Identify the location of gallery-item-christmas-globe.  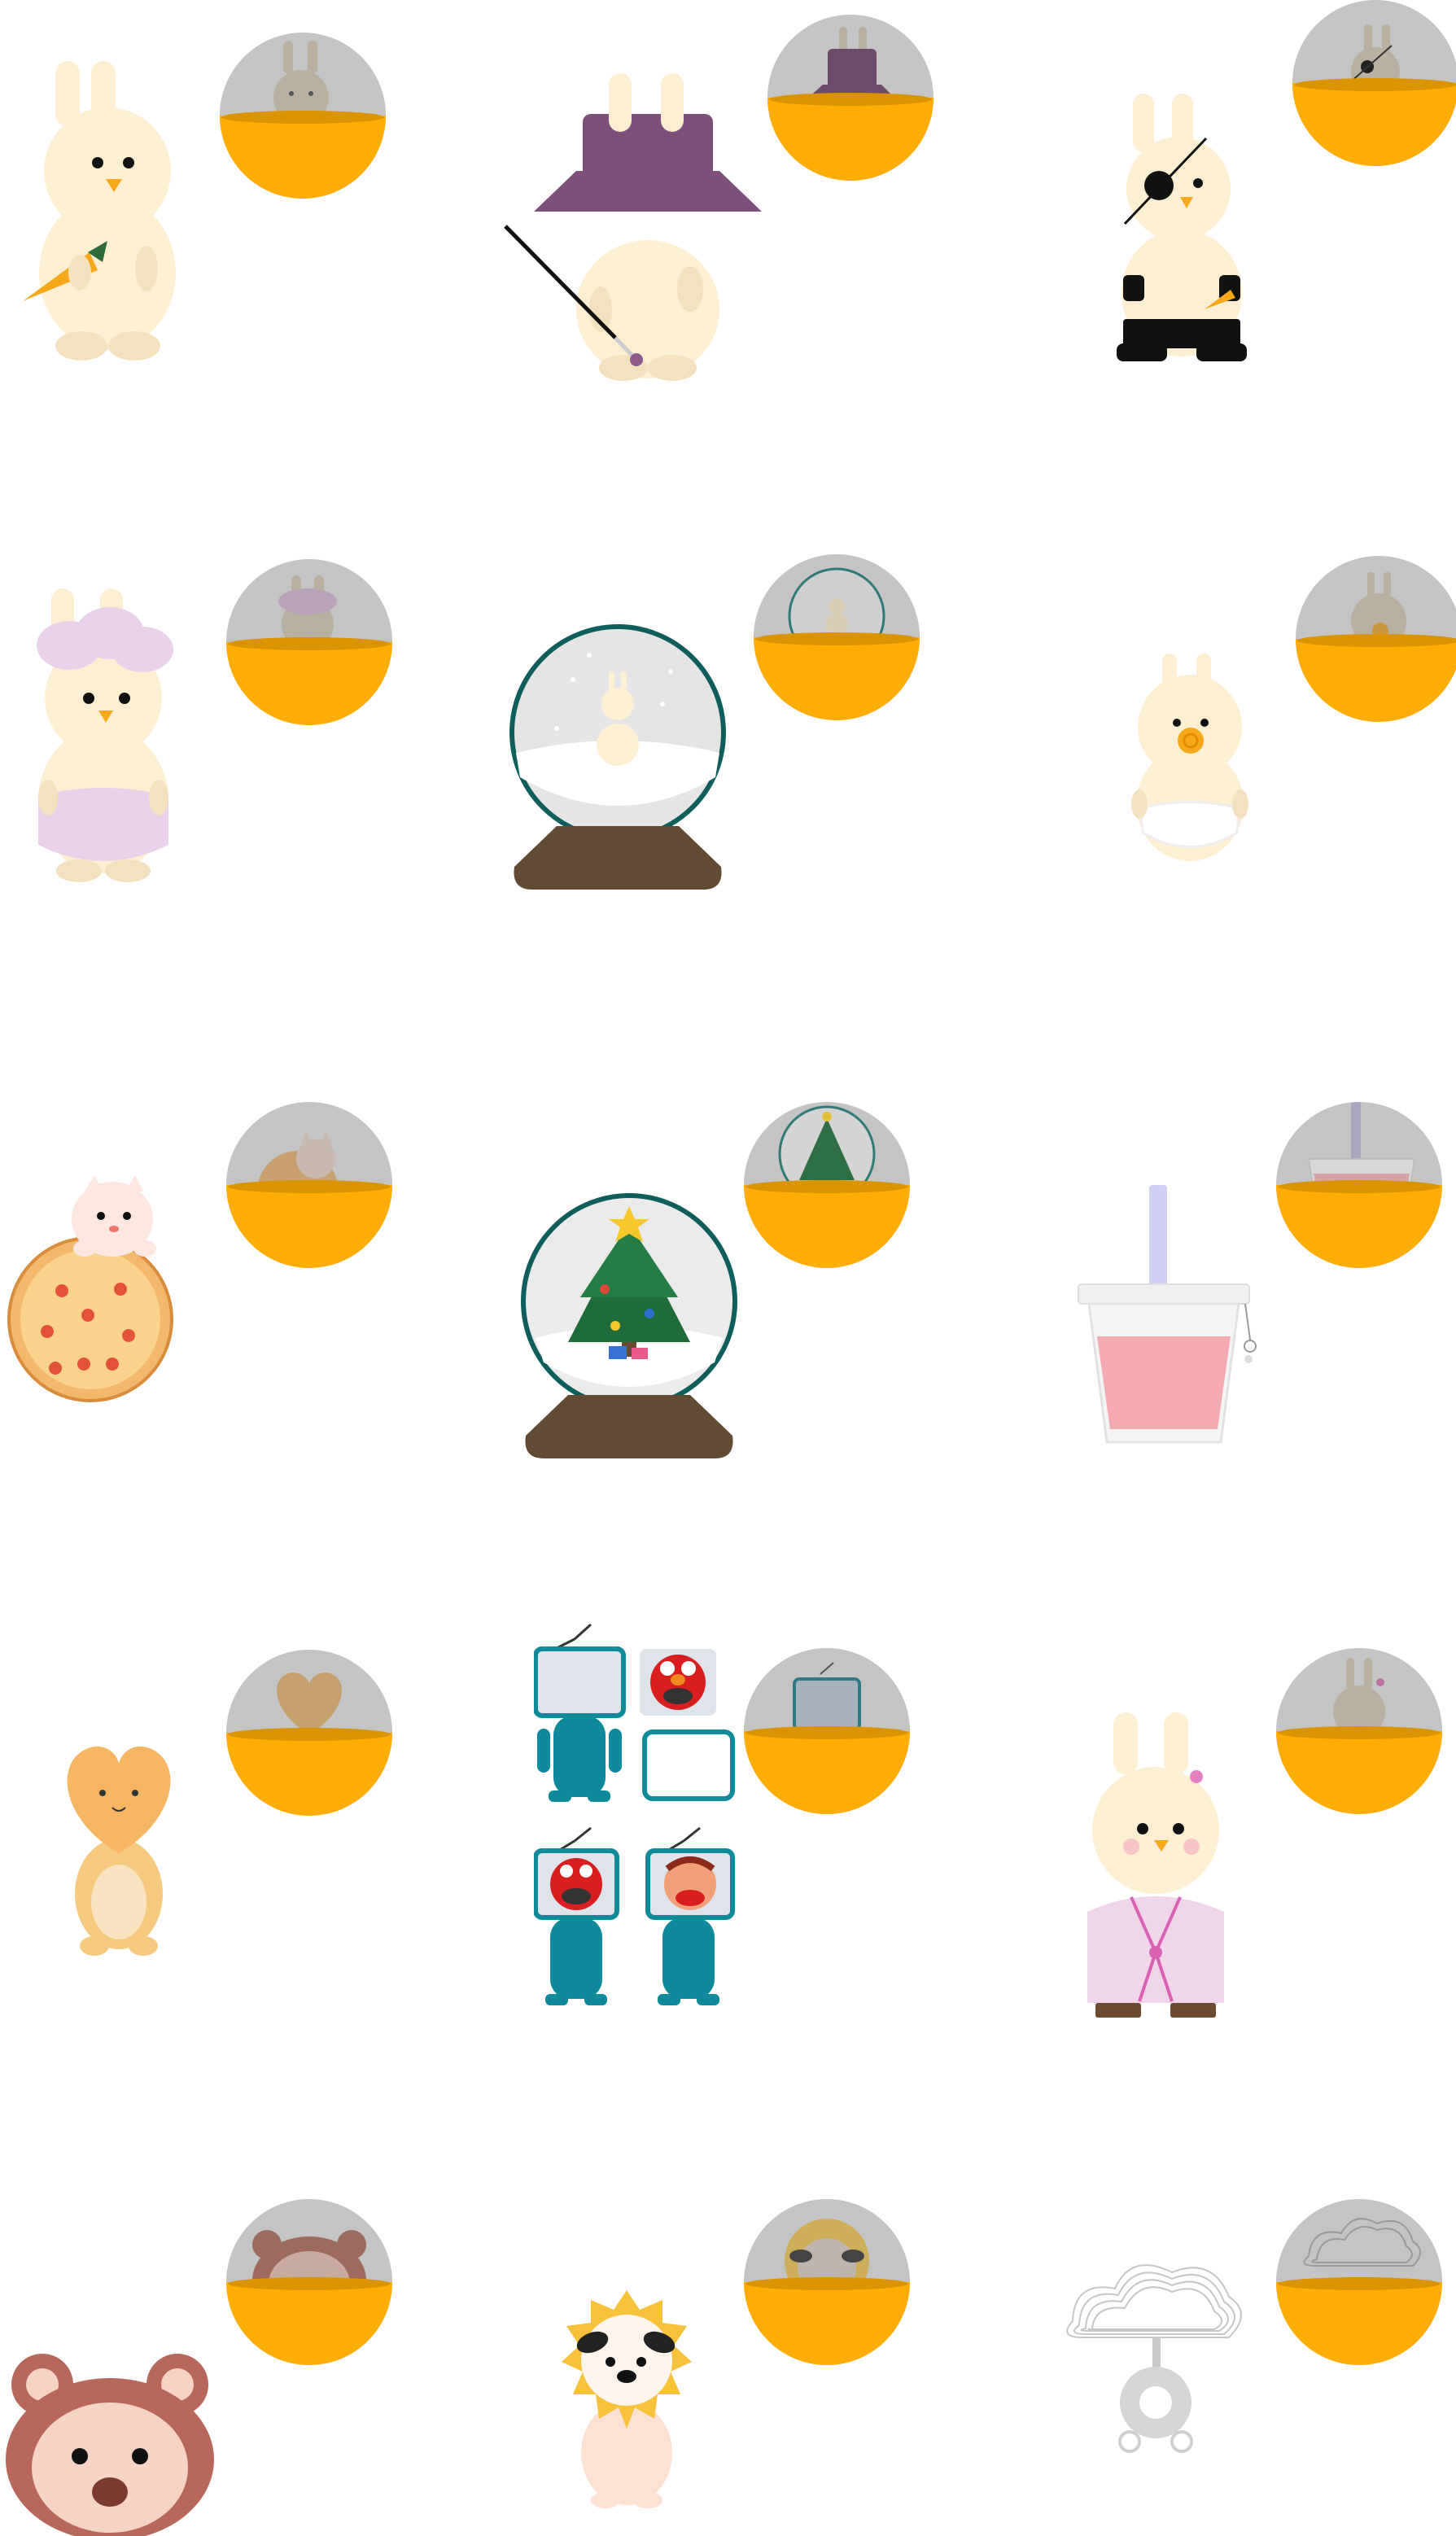
(727, 1267).